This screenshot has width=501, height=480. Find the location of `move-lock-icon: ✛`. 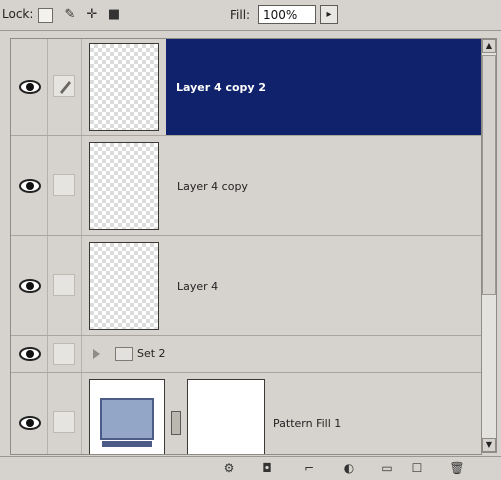

move-lock-icon: ✛ is located at coordinates (92, 15).